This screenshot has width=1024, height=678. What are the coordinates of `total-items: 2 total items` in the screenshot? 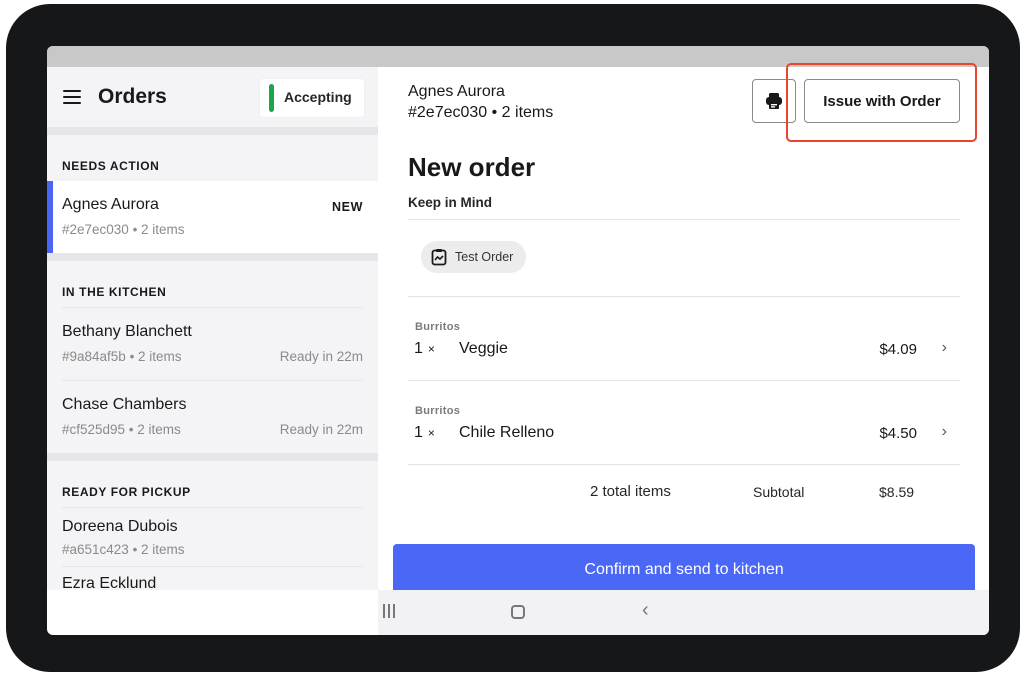 It's located at (630, 491).